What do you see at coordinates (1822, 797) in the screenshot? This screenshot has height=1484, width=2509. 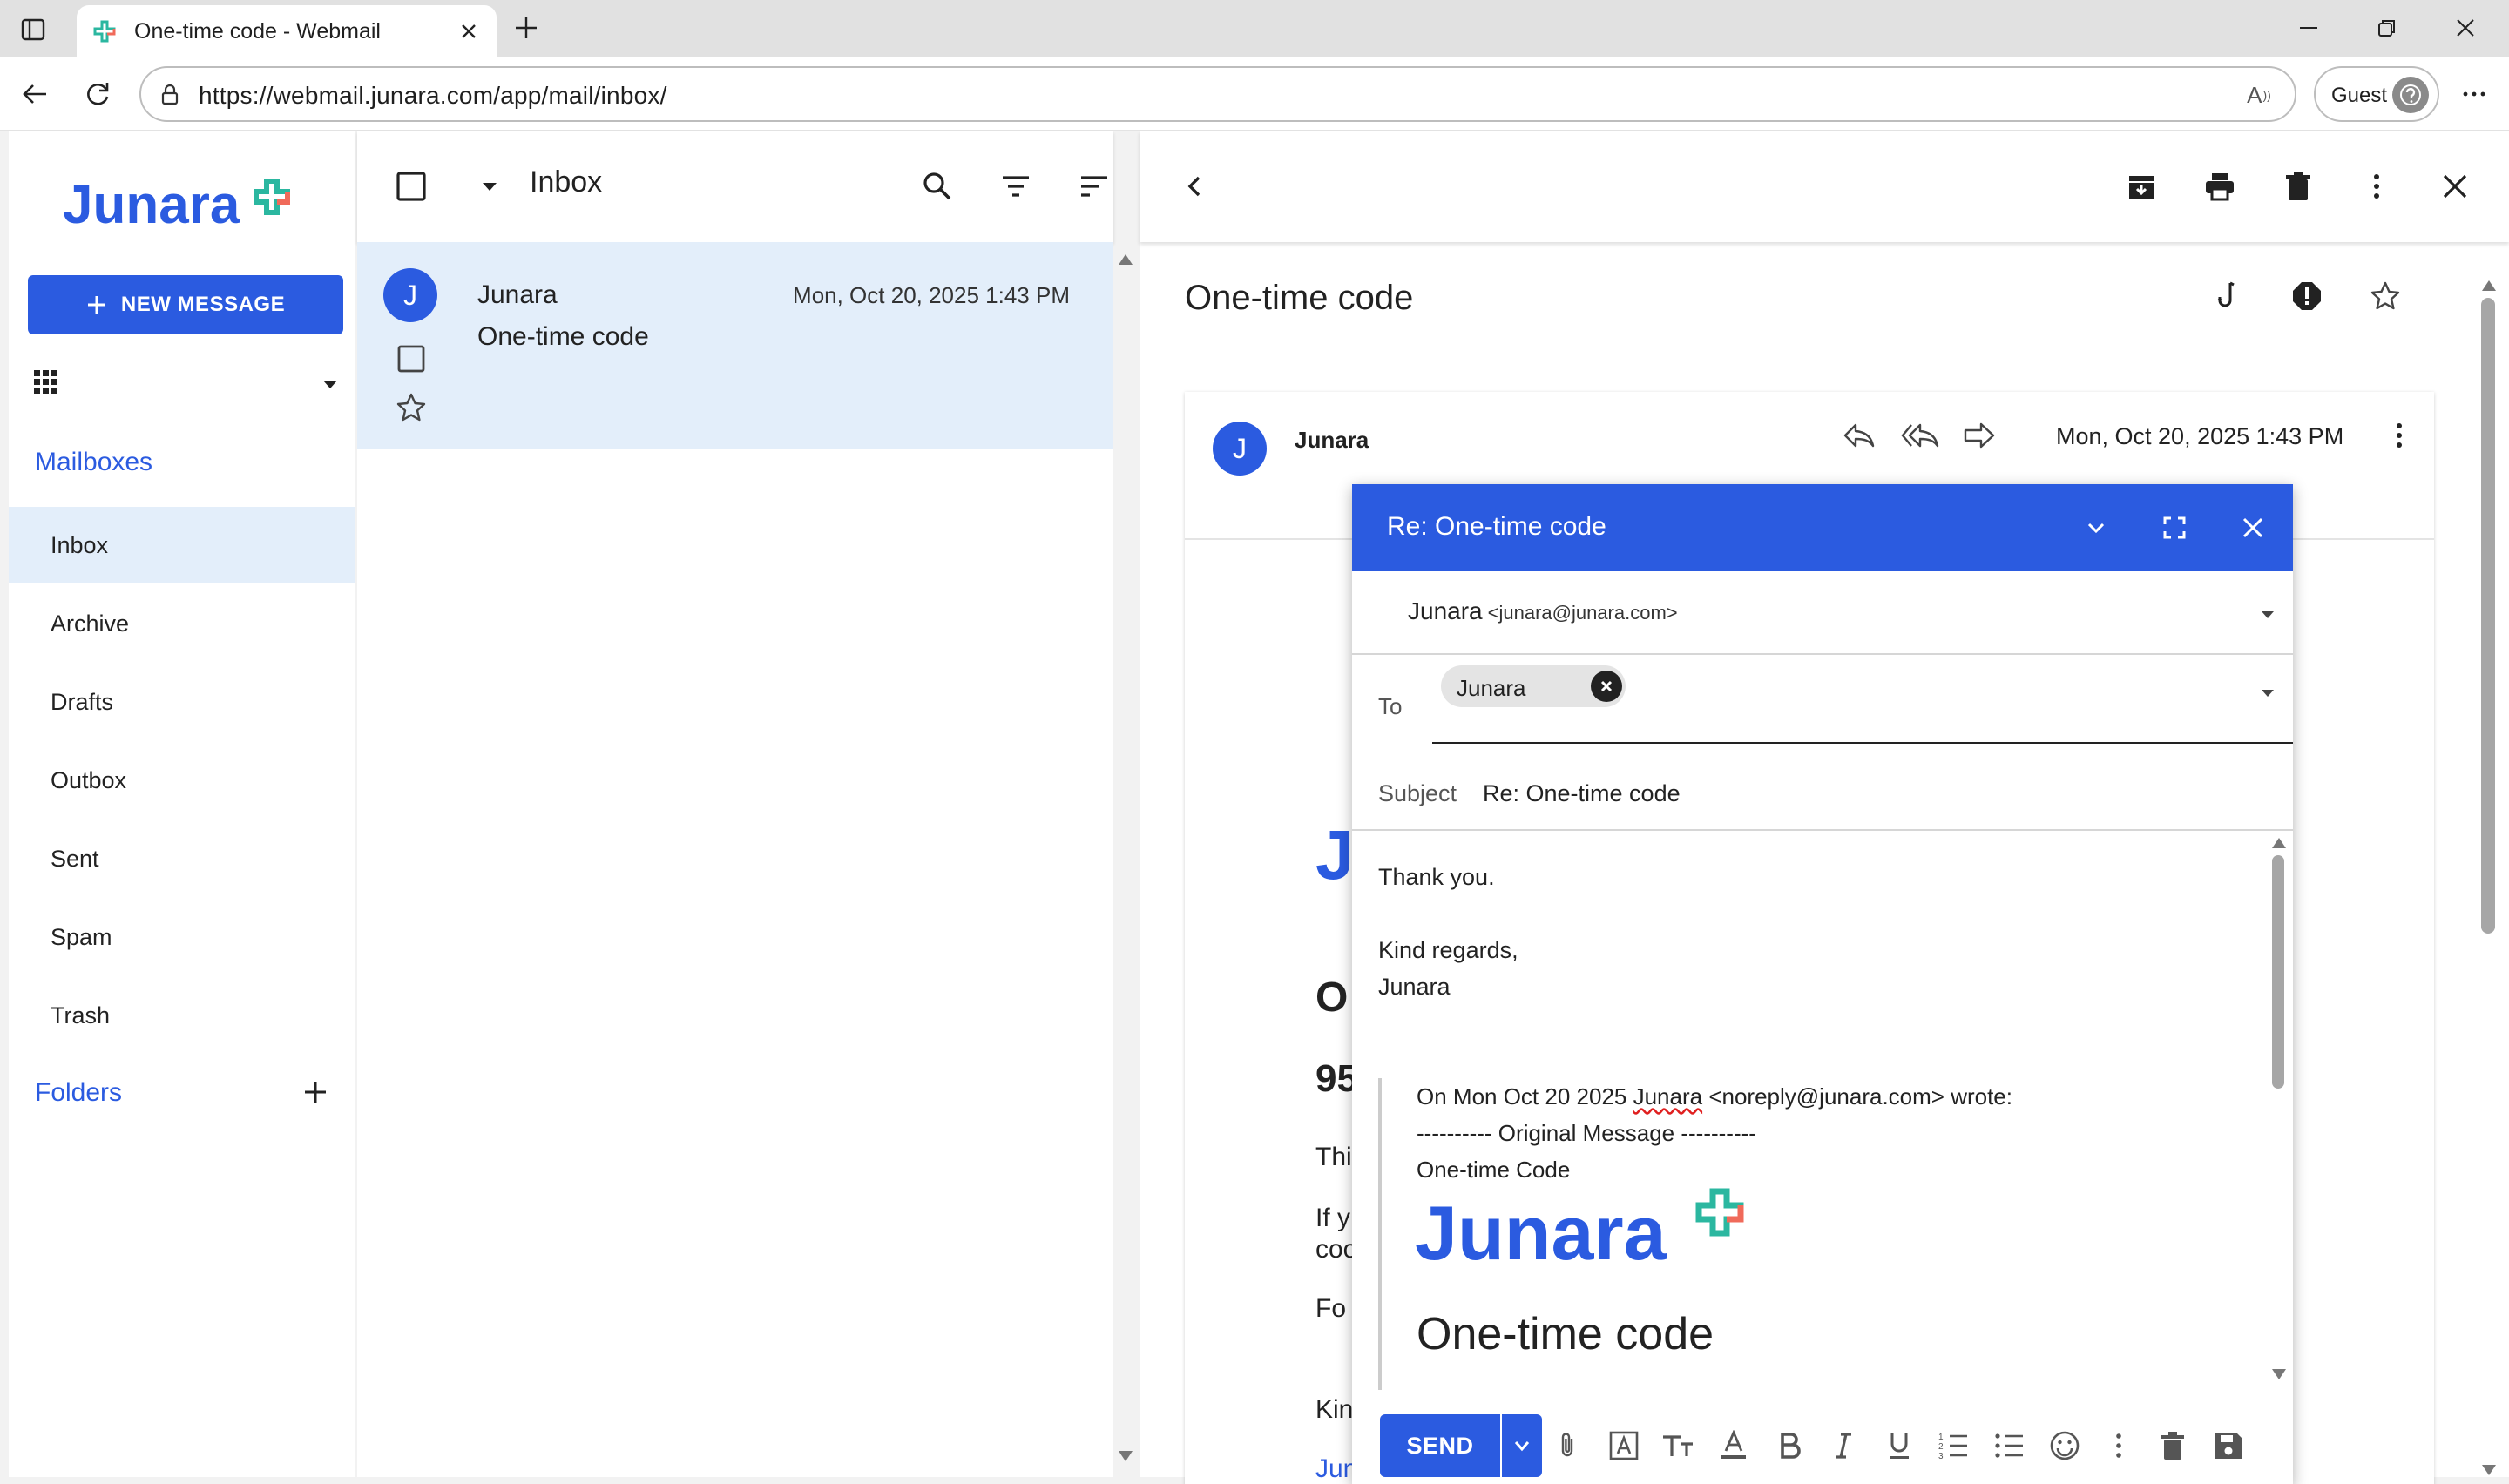 I see `subject-field: Subject Re: One-time code` at bounding box center [1822, 797].